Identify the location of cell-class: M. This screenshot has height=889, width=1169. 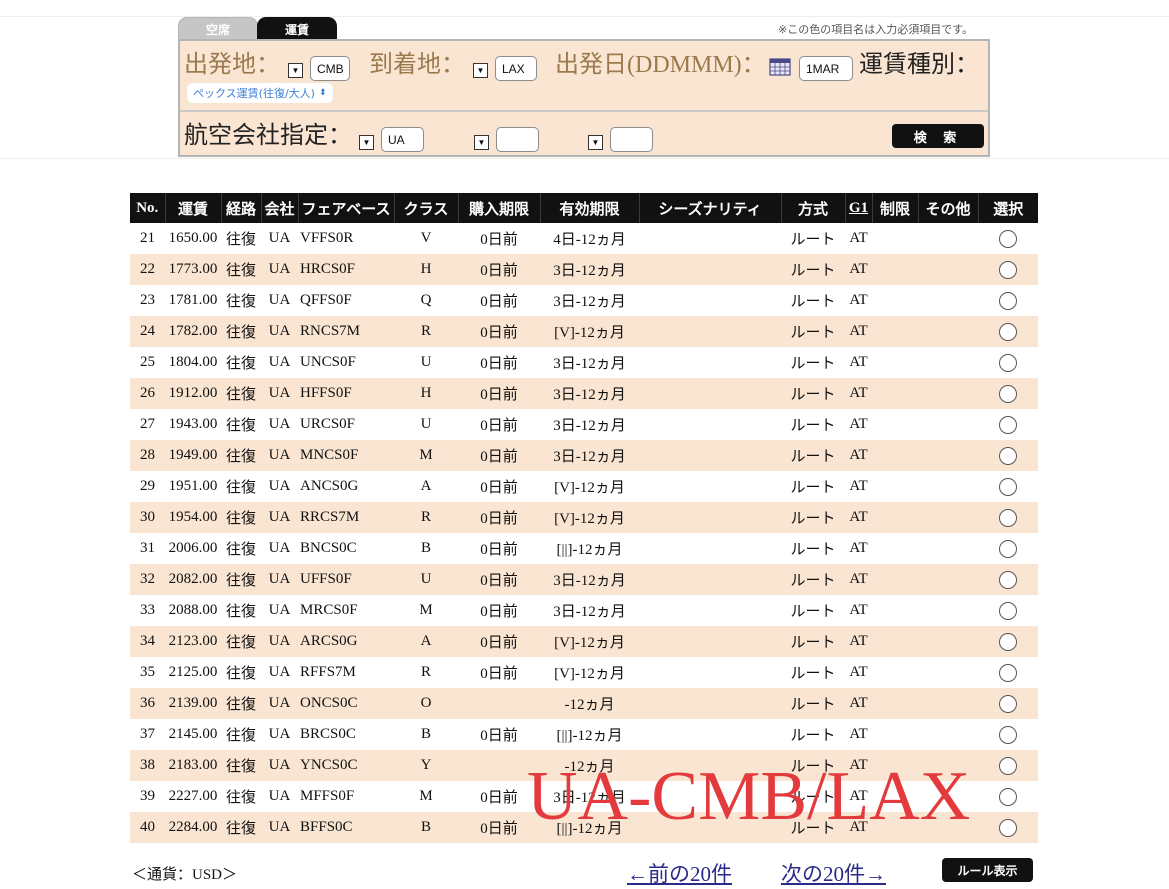
(426, 610).